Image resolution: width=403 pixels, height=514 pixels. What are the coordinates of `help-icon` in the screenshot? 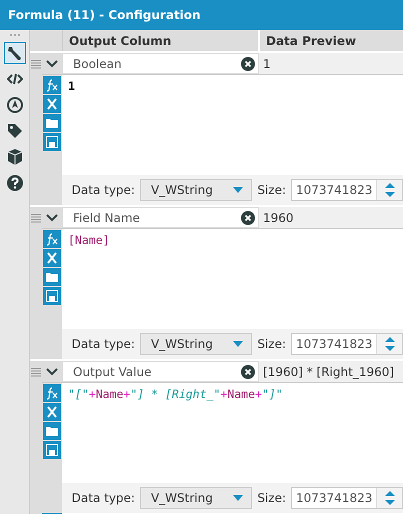 It's located at (15, 183).